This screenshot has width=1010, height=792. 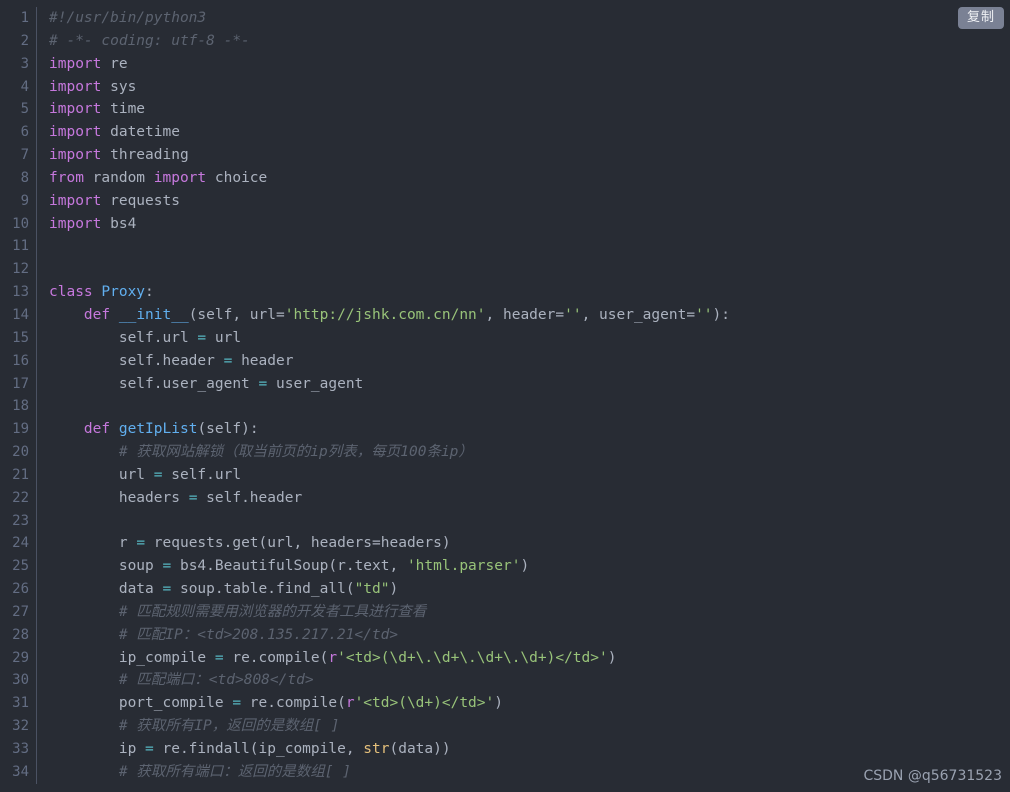 What do you see at coordinates (389, 224) in the screenshot?
I see `code-line: import bs4` at bounding box center [389, 224].